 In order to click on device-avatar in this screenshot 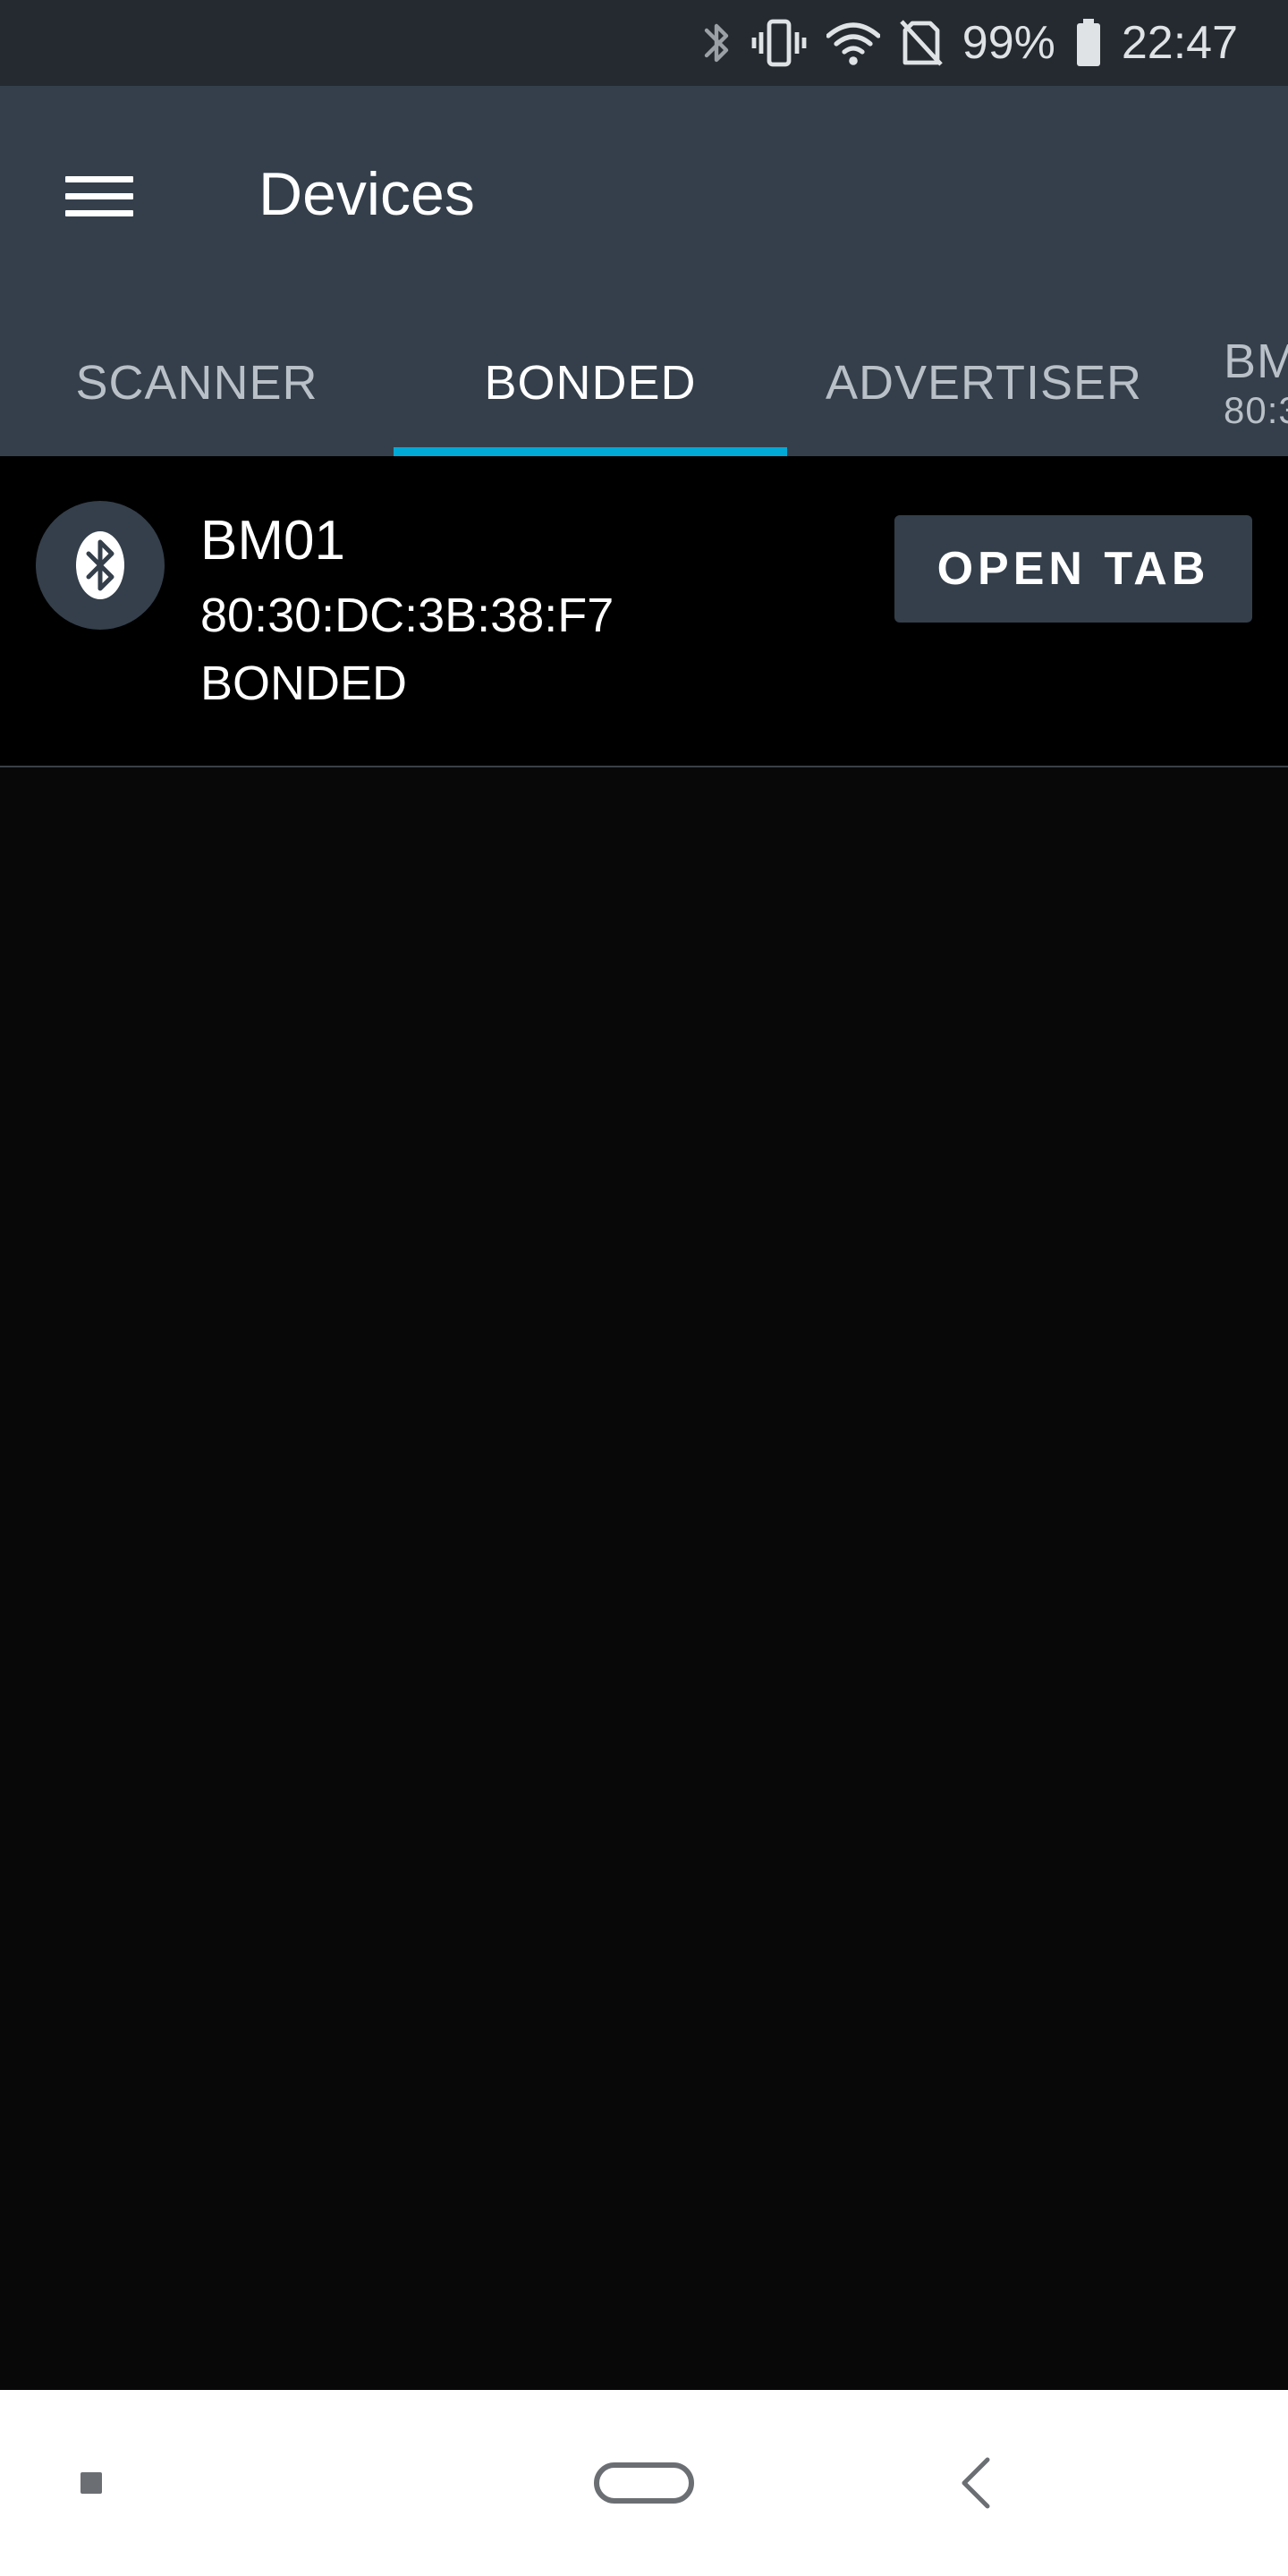, I will do `click(100, 565)`.